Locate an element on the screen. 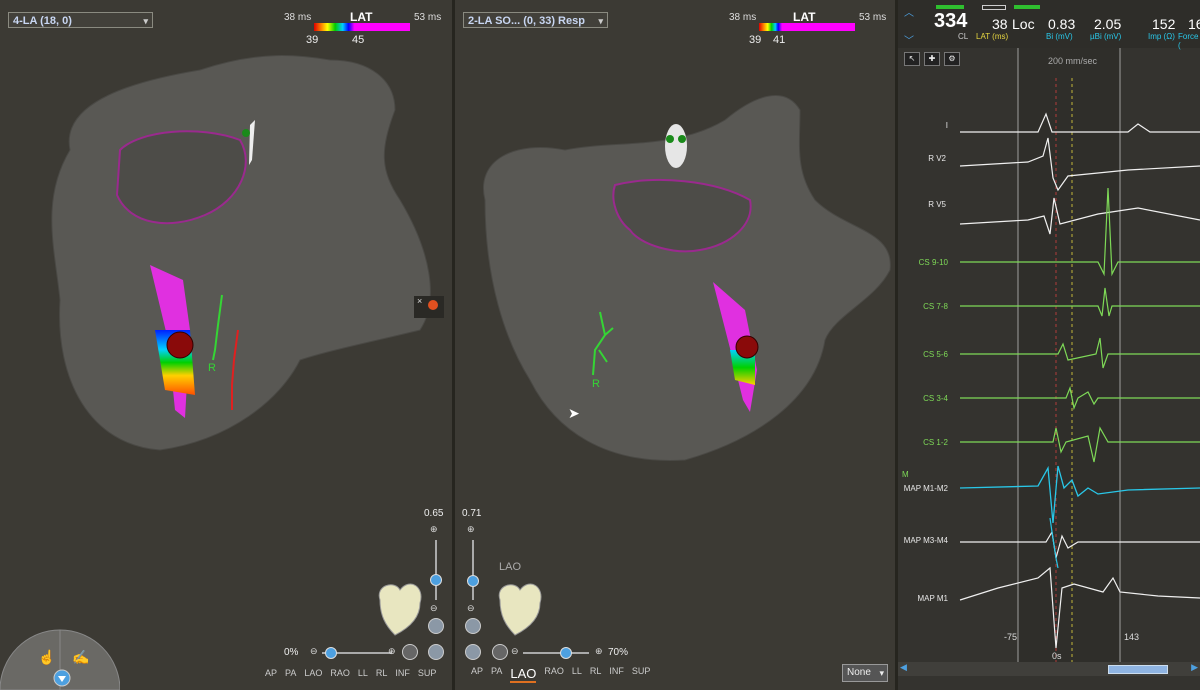 The image size is (1200, 690). lat-colorbar-left: 38 ms LAT 53 ms 39 45 is located at coordinates (366, 29).